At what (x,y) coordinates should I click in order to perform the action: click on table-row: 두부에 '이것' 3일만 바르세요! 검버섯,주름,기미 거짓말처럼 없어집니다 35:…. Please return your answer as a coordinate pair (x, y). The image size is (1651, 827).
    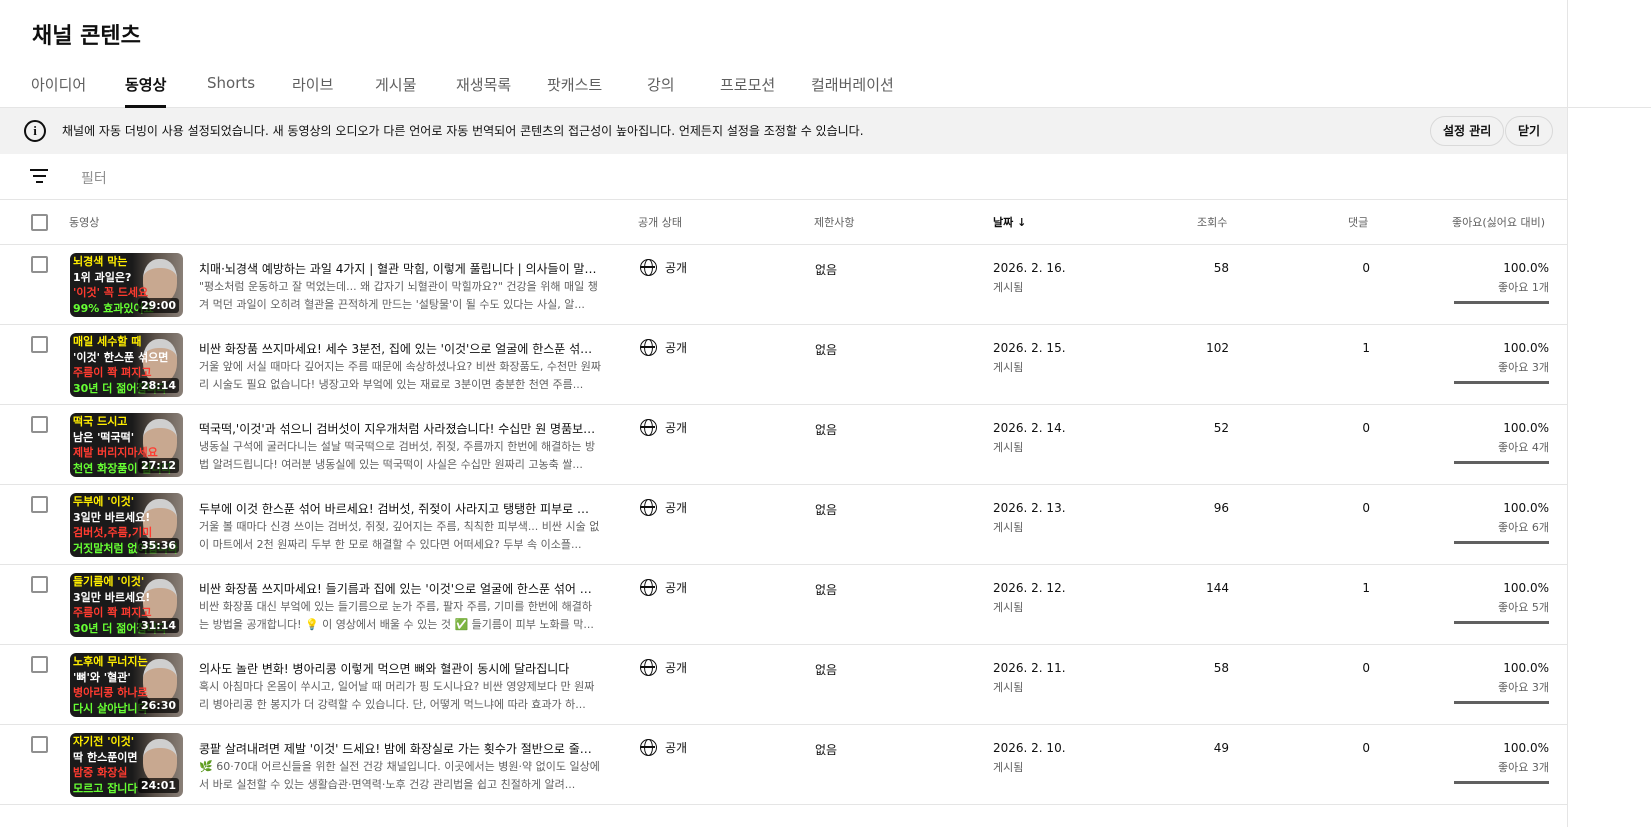
    Looking at the image, I should click on (783, 525).